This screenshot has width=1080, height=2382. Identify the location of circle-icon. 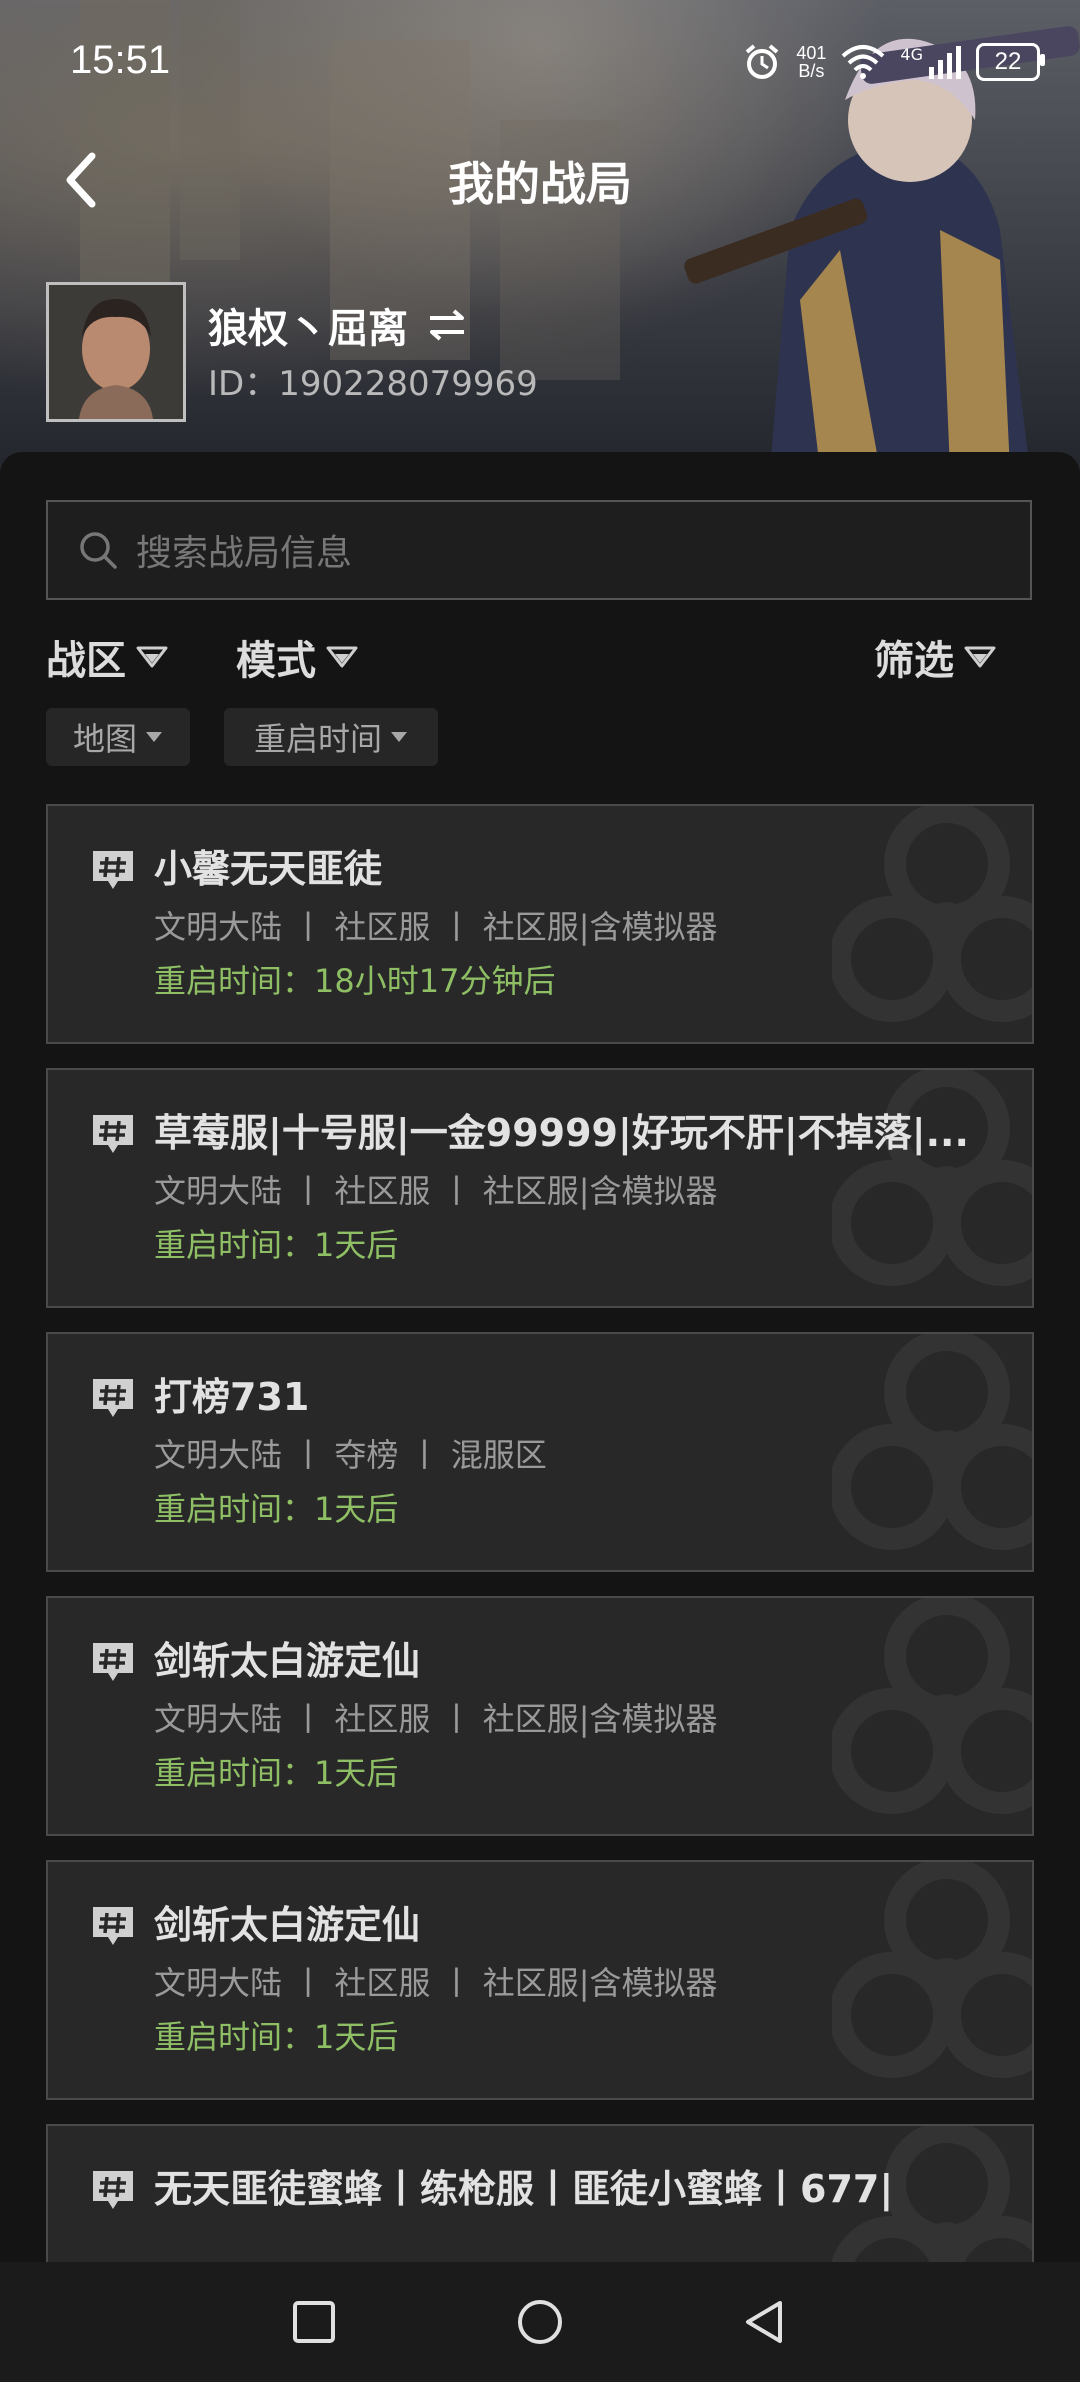
(540, 2322).